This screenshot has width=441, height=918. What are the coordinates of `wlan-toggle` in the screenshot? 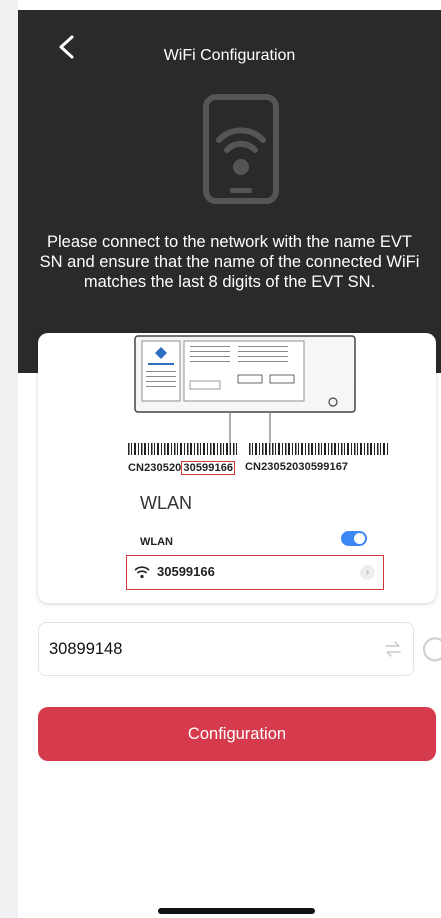 It's located at (354, 538).